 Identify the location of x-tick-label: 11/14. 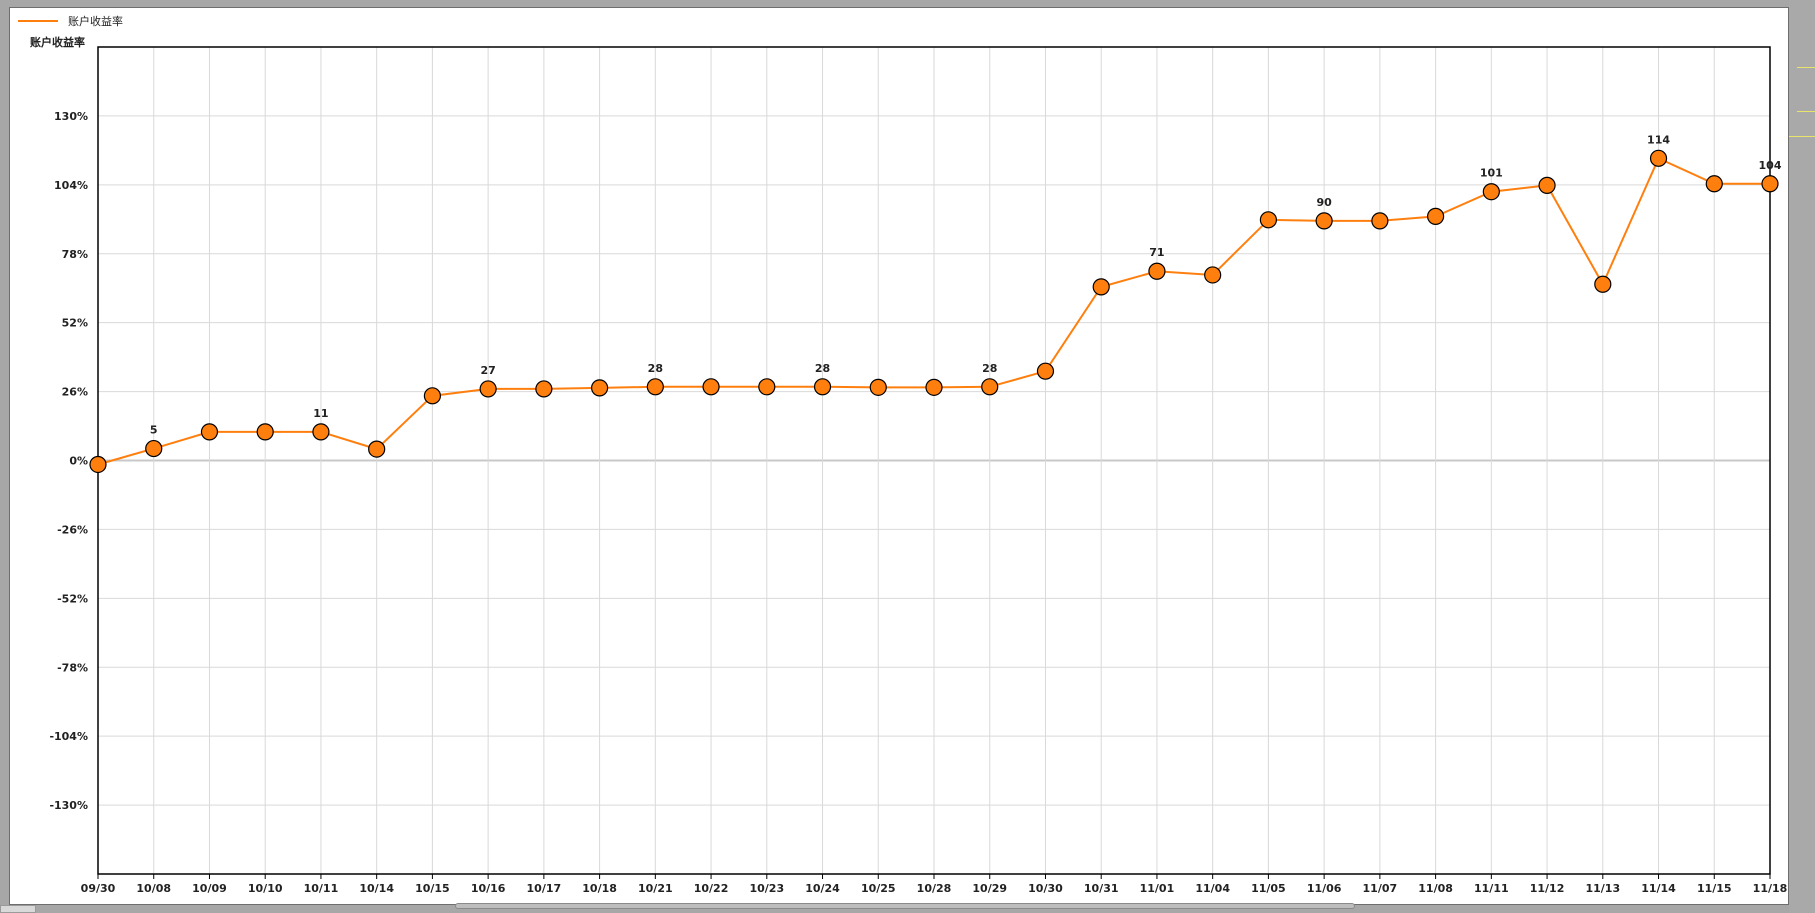
(1658, 888).